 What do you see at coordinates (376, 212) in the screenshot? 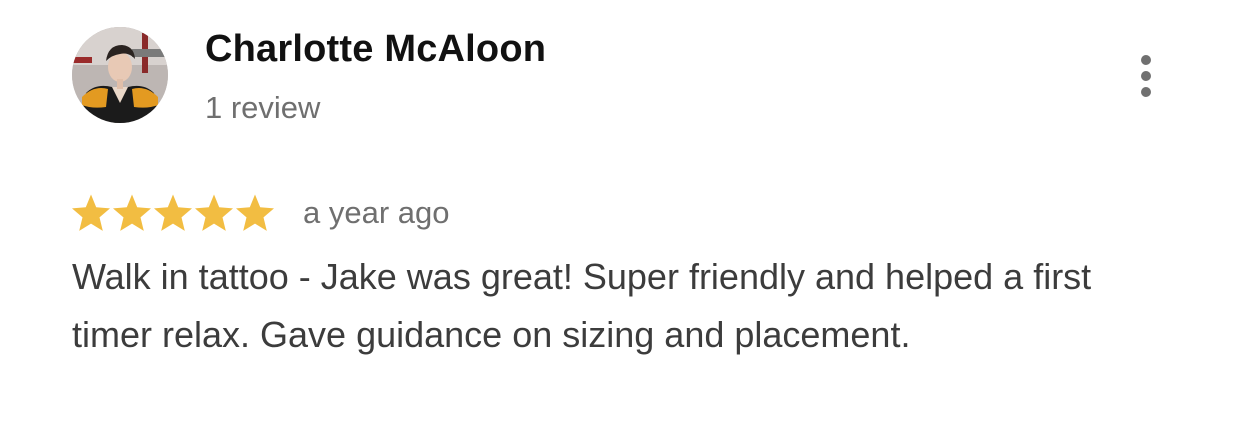
I see `review-date: a year ago` at bounding box center [376, 212].